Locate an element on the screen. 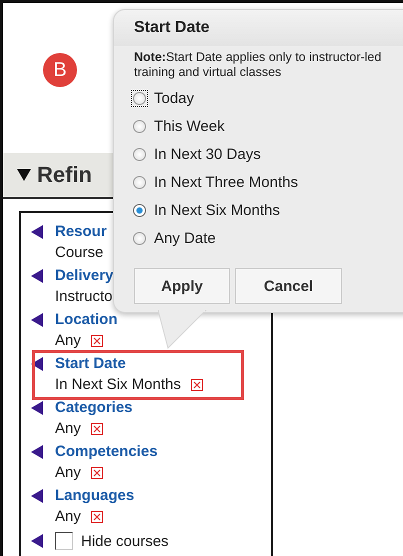  filter-title: Location is located at coordinates (86, 319).